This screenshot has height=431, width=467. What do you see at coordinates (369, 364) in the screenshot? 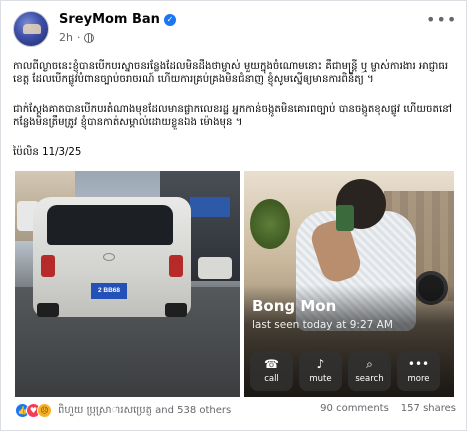
I see `search-icon: ⌕` at bounding box center [369, 364].